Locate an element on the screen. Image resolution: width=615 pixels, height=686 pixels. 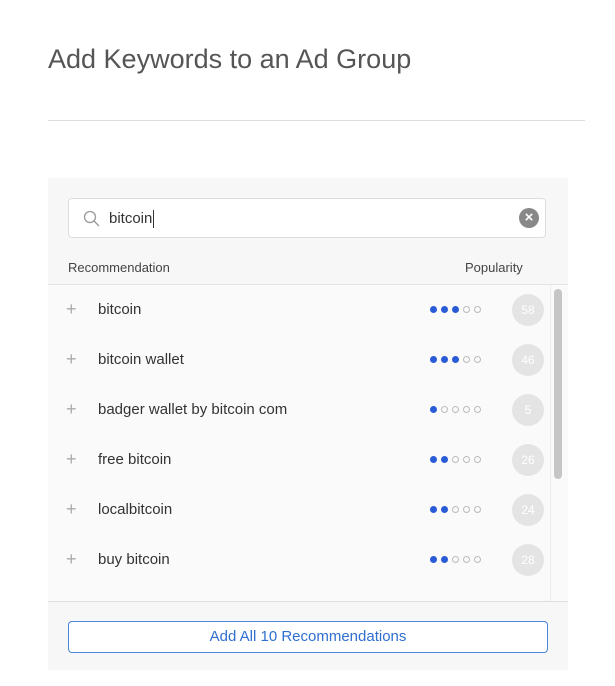
list-item: + bitcoin 58 is located at coordinates (300, 310).